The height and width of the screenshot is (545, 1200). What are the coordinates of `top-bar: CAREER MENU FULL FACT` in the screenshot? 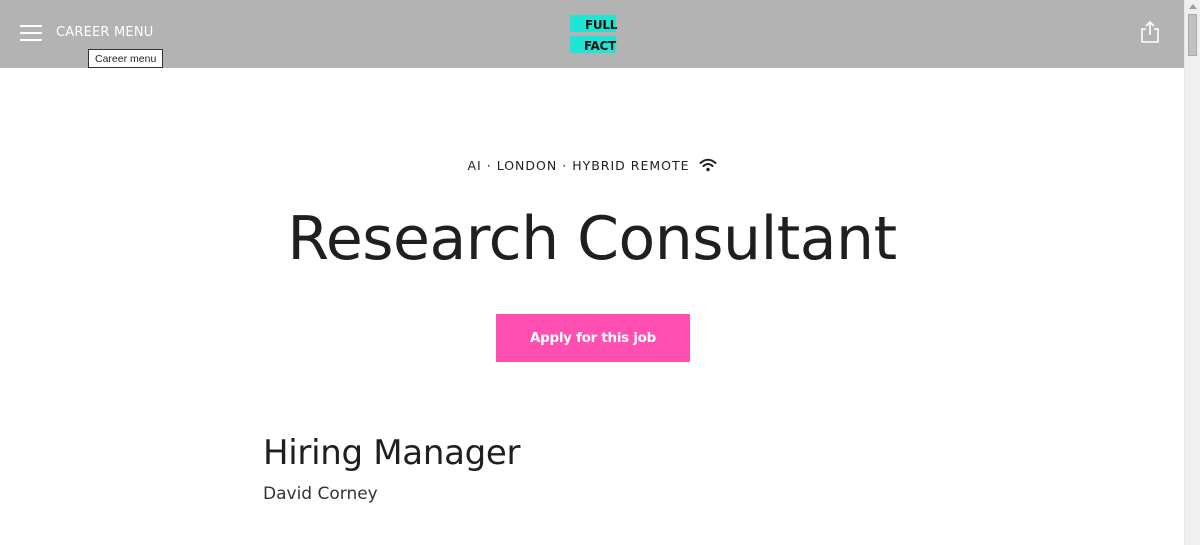 It's located at (592, 34).